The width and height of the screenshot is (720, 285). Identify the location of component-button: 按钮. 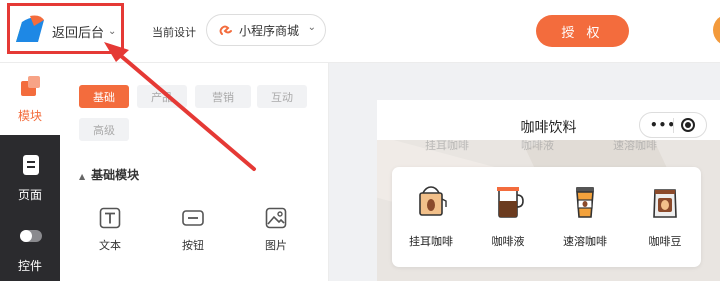
(193, 230).